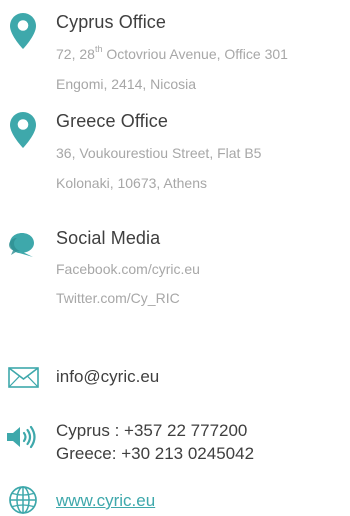 This screenshot has height=516, width=350. I want to click on envelope-icon, so click(23, 377).